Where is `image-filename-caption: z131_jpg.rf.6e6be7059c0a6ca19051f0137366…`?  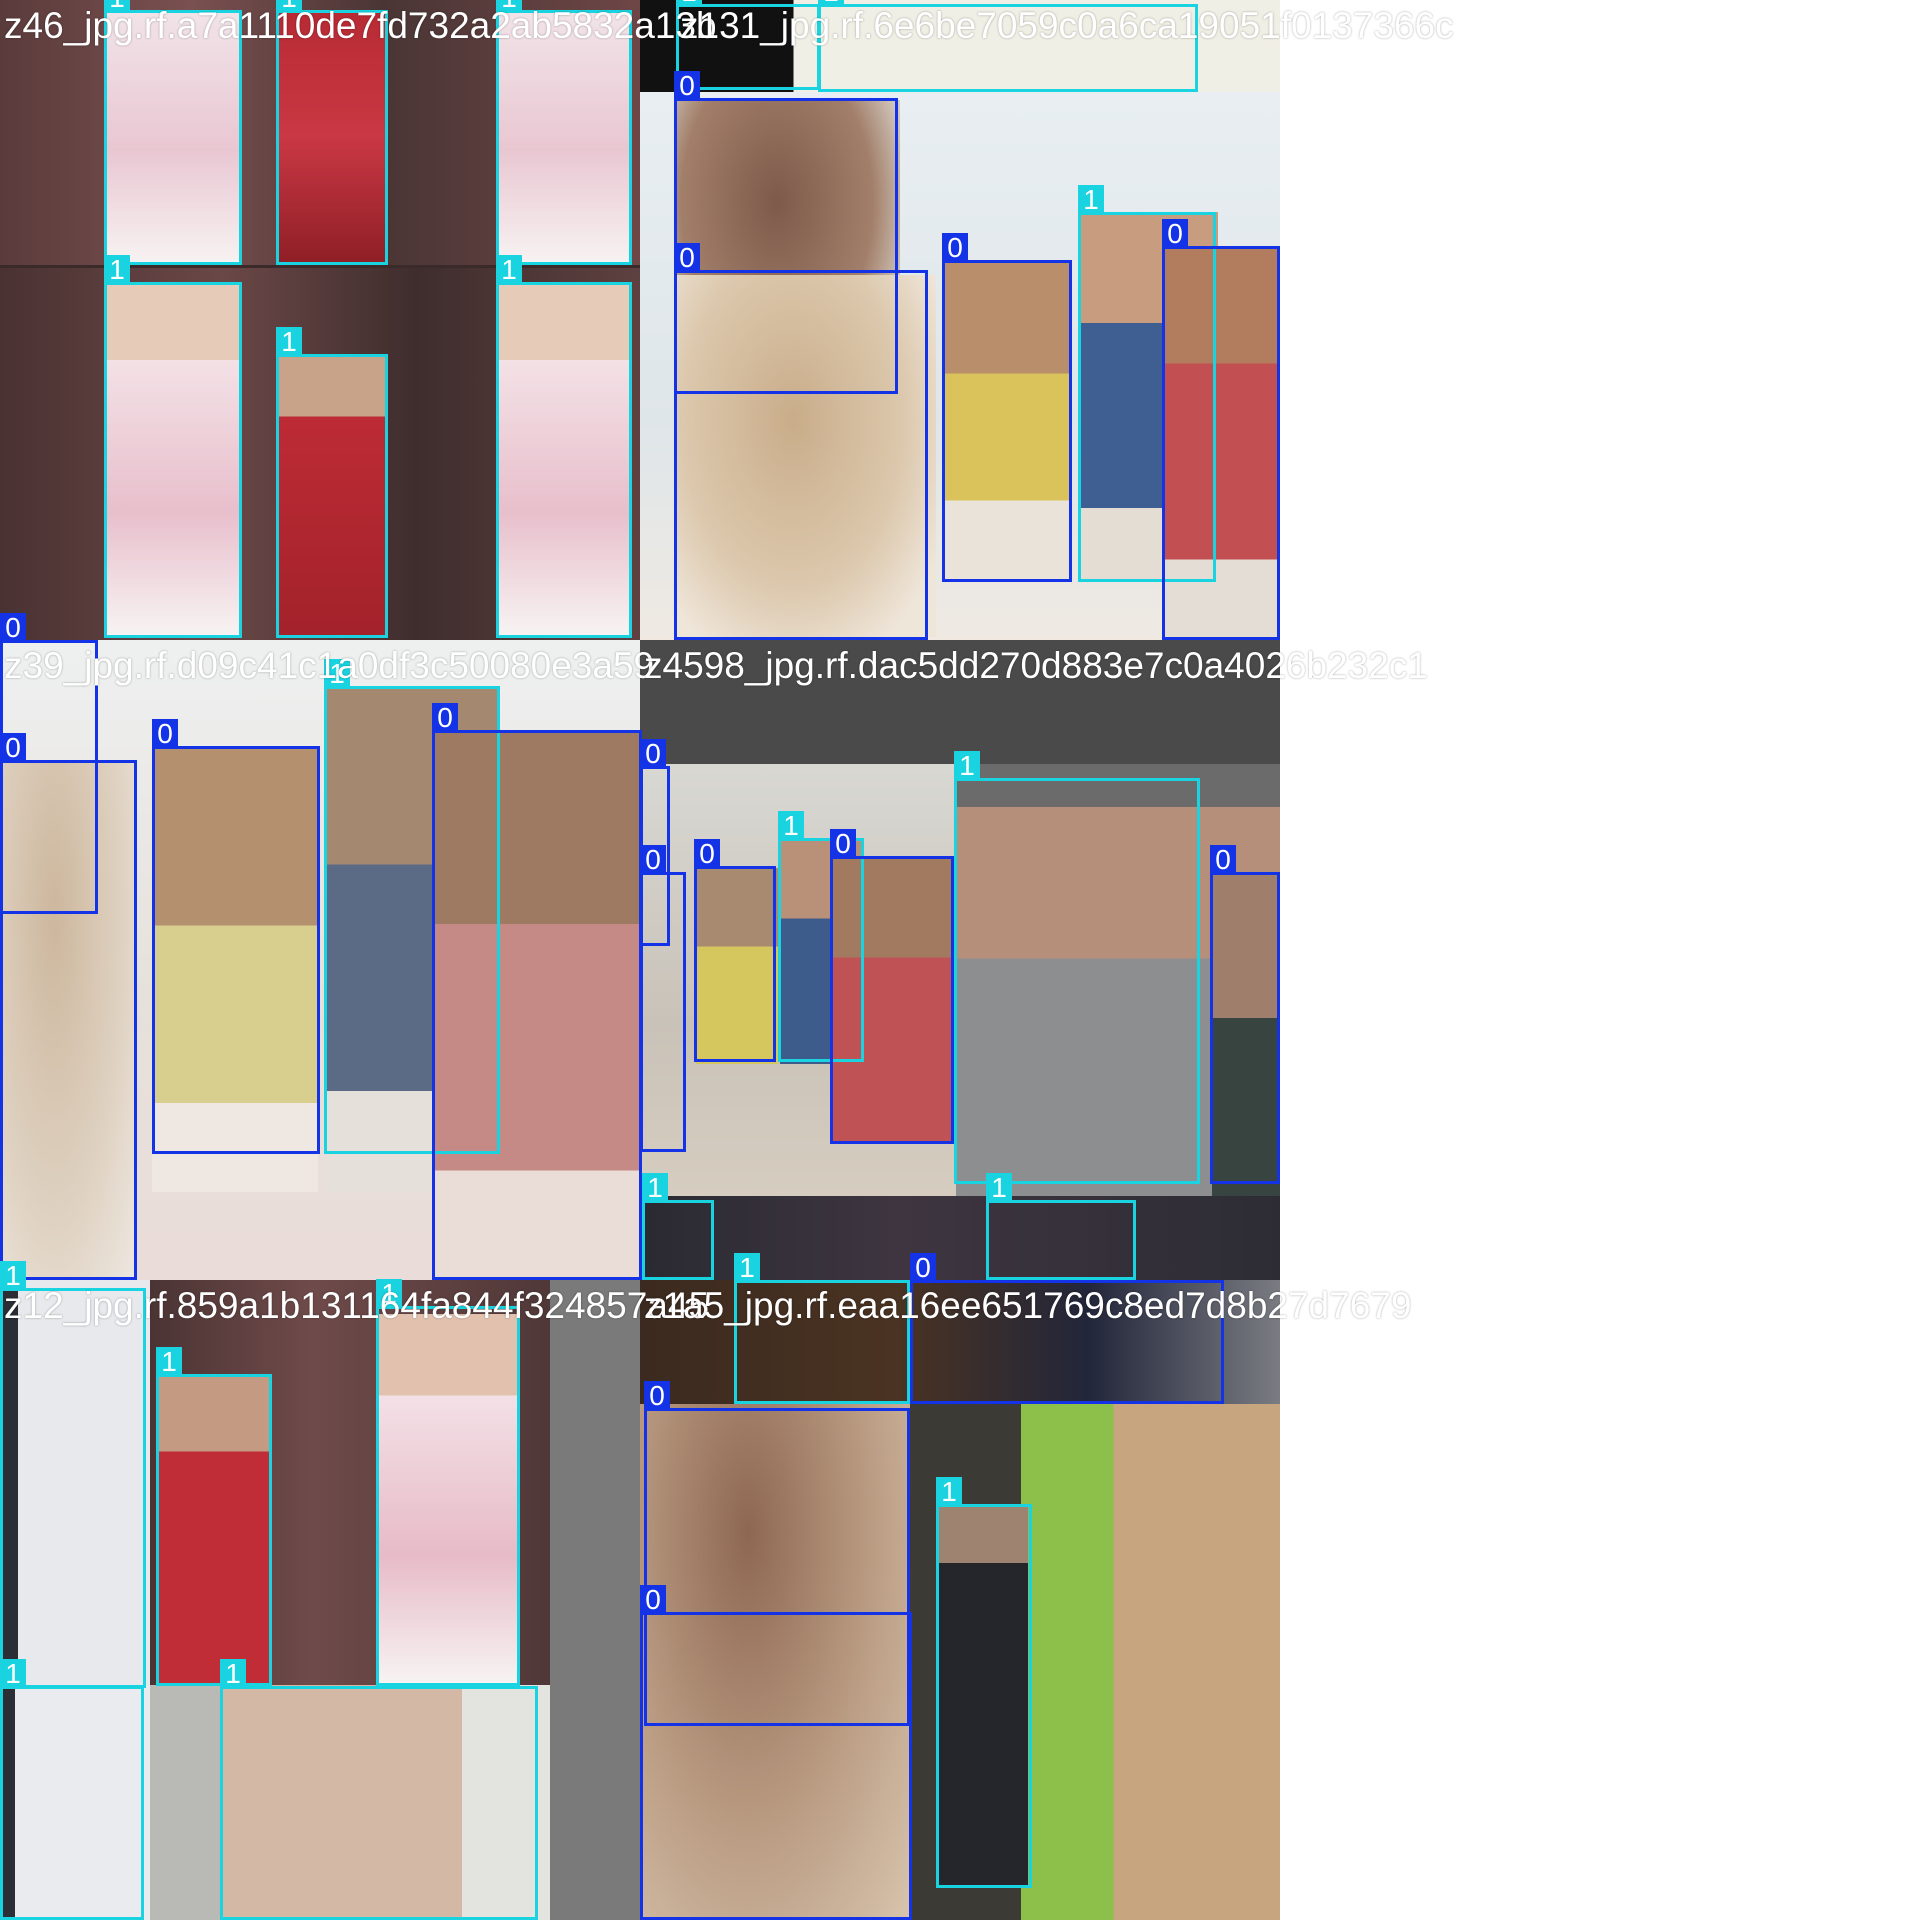
image-filename-caption: z131_jpg.rf.6e6be7059c0a6ca19051f0137366… is located at coordinates (1067, 25).